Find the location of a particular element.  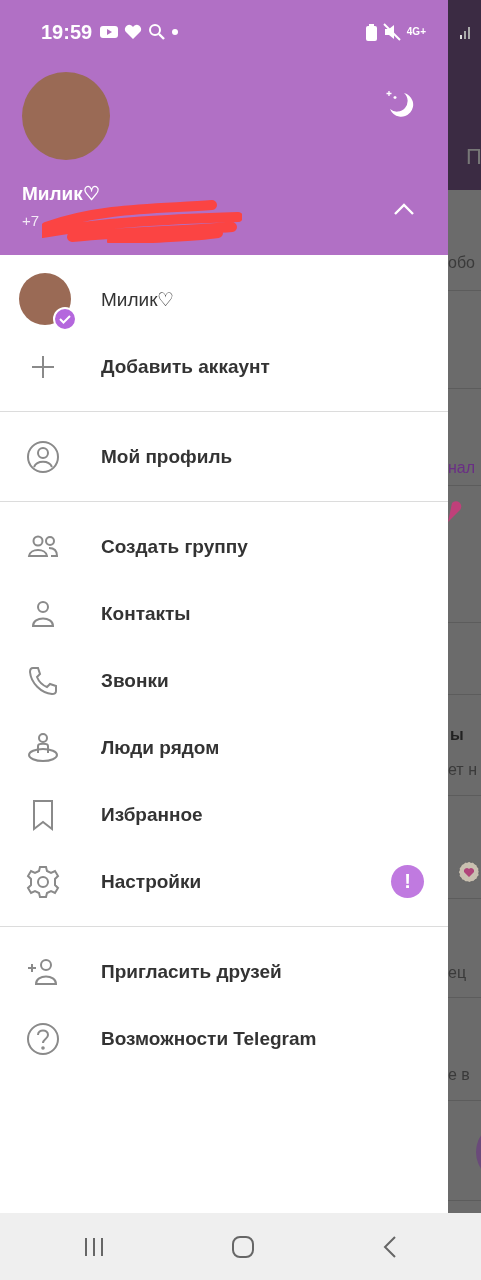

video-app-icon is located at coordinates (109, 32).